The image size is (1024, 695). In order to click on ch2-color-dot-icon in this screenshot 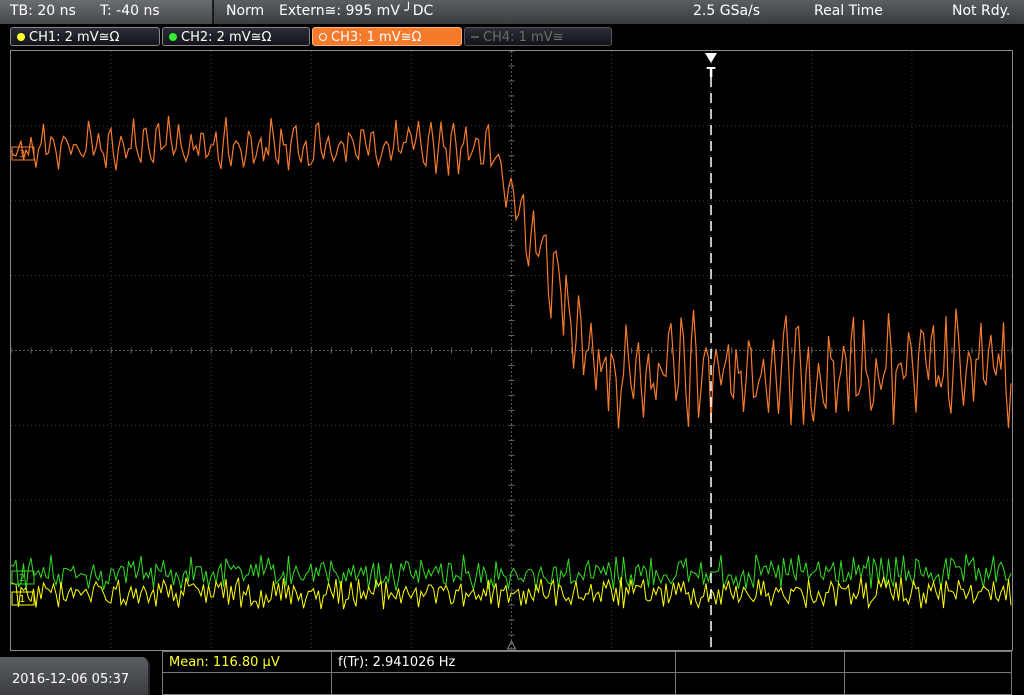, I will do `click(173, 37)`.